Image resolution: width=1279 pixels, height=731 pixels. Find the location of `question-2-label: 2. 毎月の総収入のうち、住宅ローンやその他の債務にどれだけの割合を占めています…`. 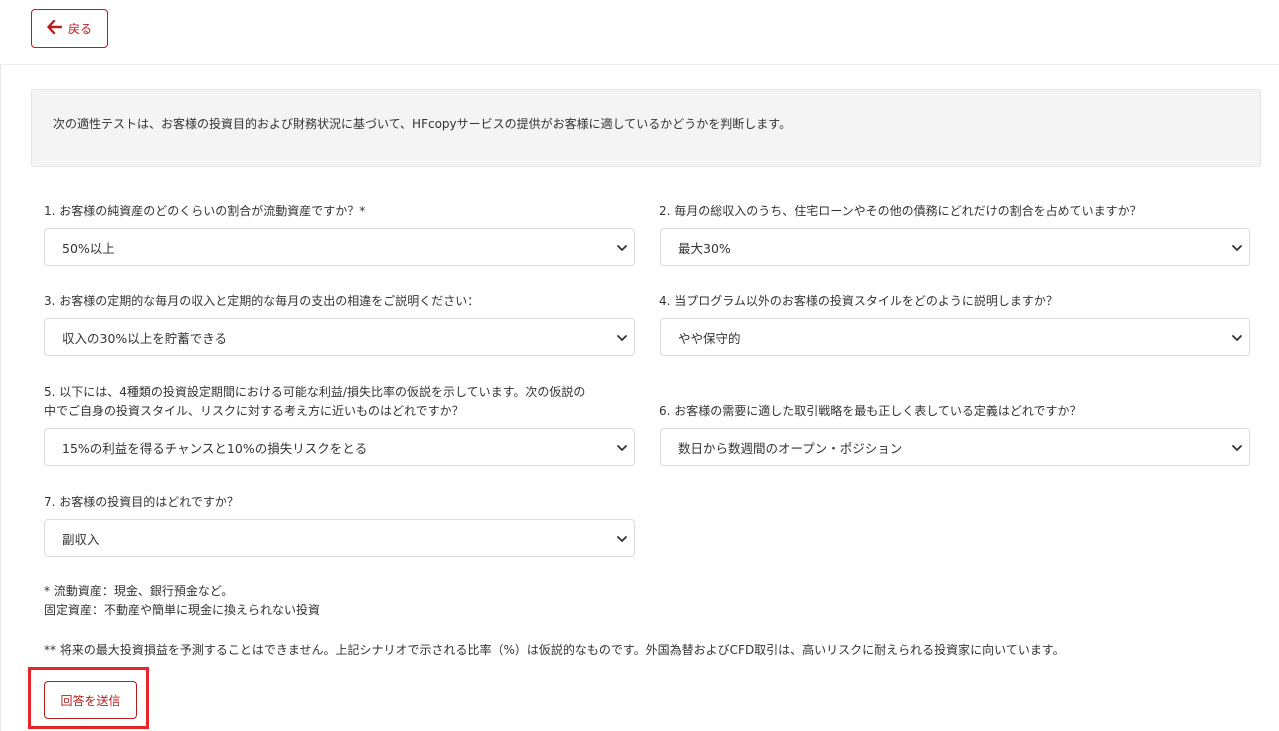

question-2-label: 2. 毎月の総収入のうち、住宅ローンやその他の債務にどれだけの割合を占めています… is located at coordinates (900, 211).